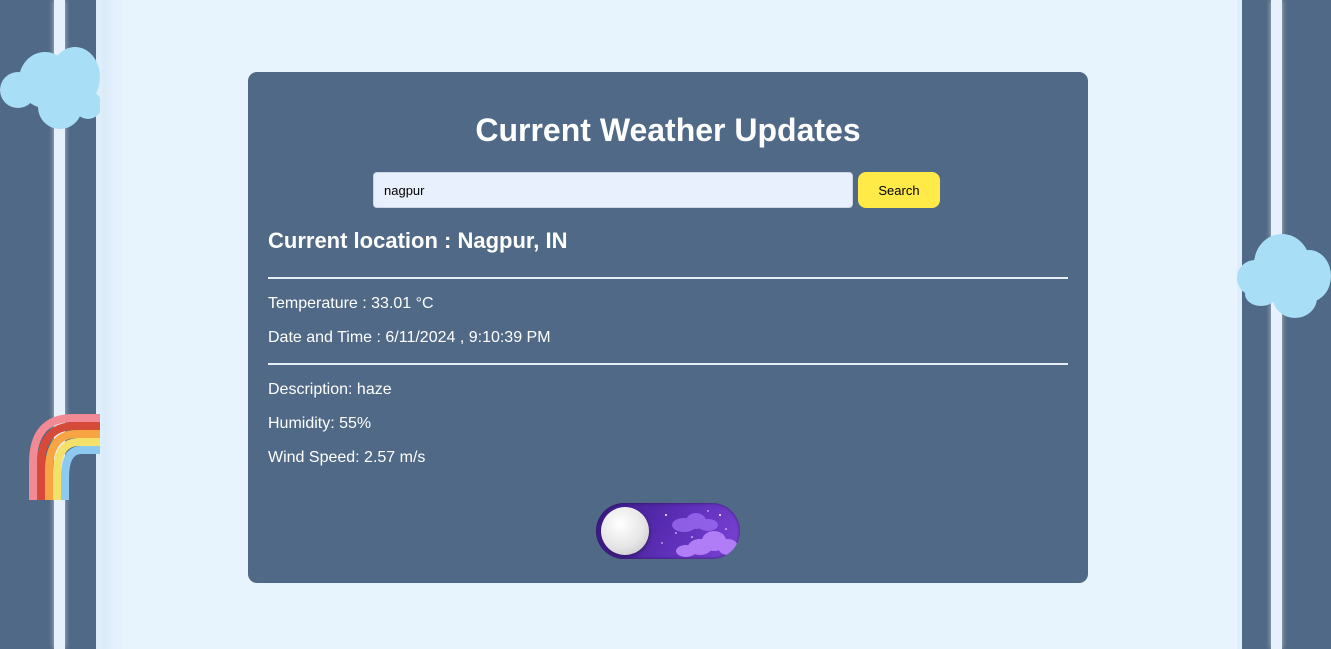  Describe the element at coordinates (1239, 324) in the screenshot. I see `right-pole-edge` at that location.